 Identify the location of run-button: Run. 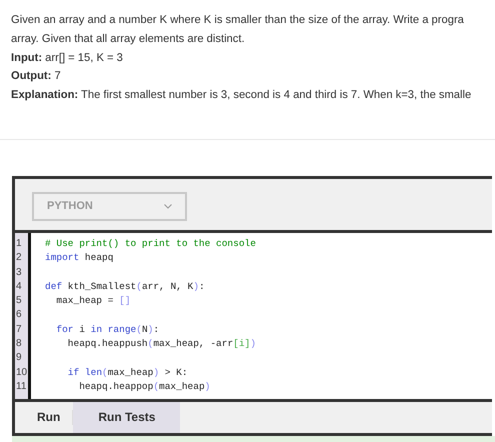
(48, 417).